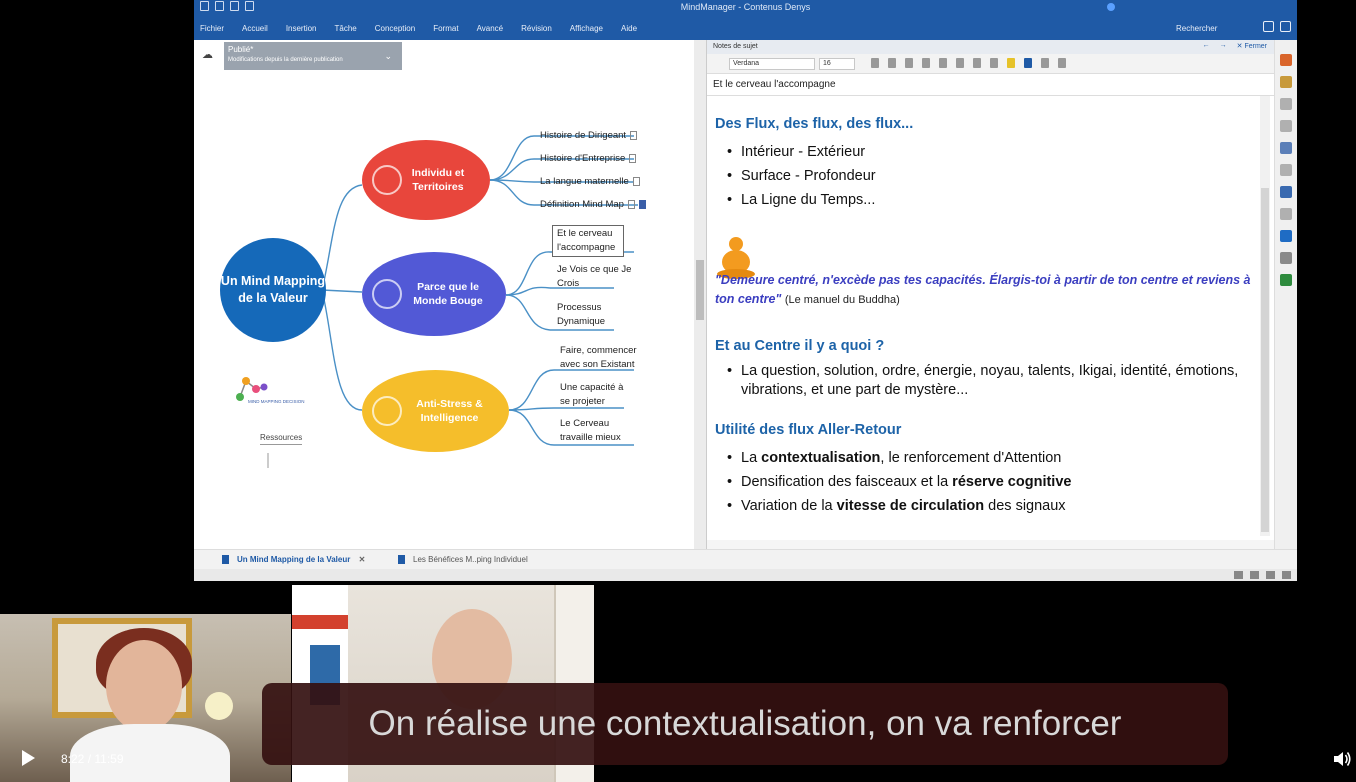  I want to click on lock-icon, so click(1286, 104).